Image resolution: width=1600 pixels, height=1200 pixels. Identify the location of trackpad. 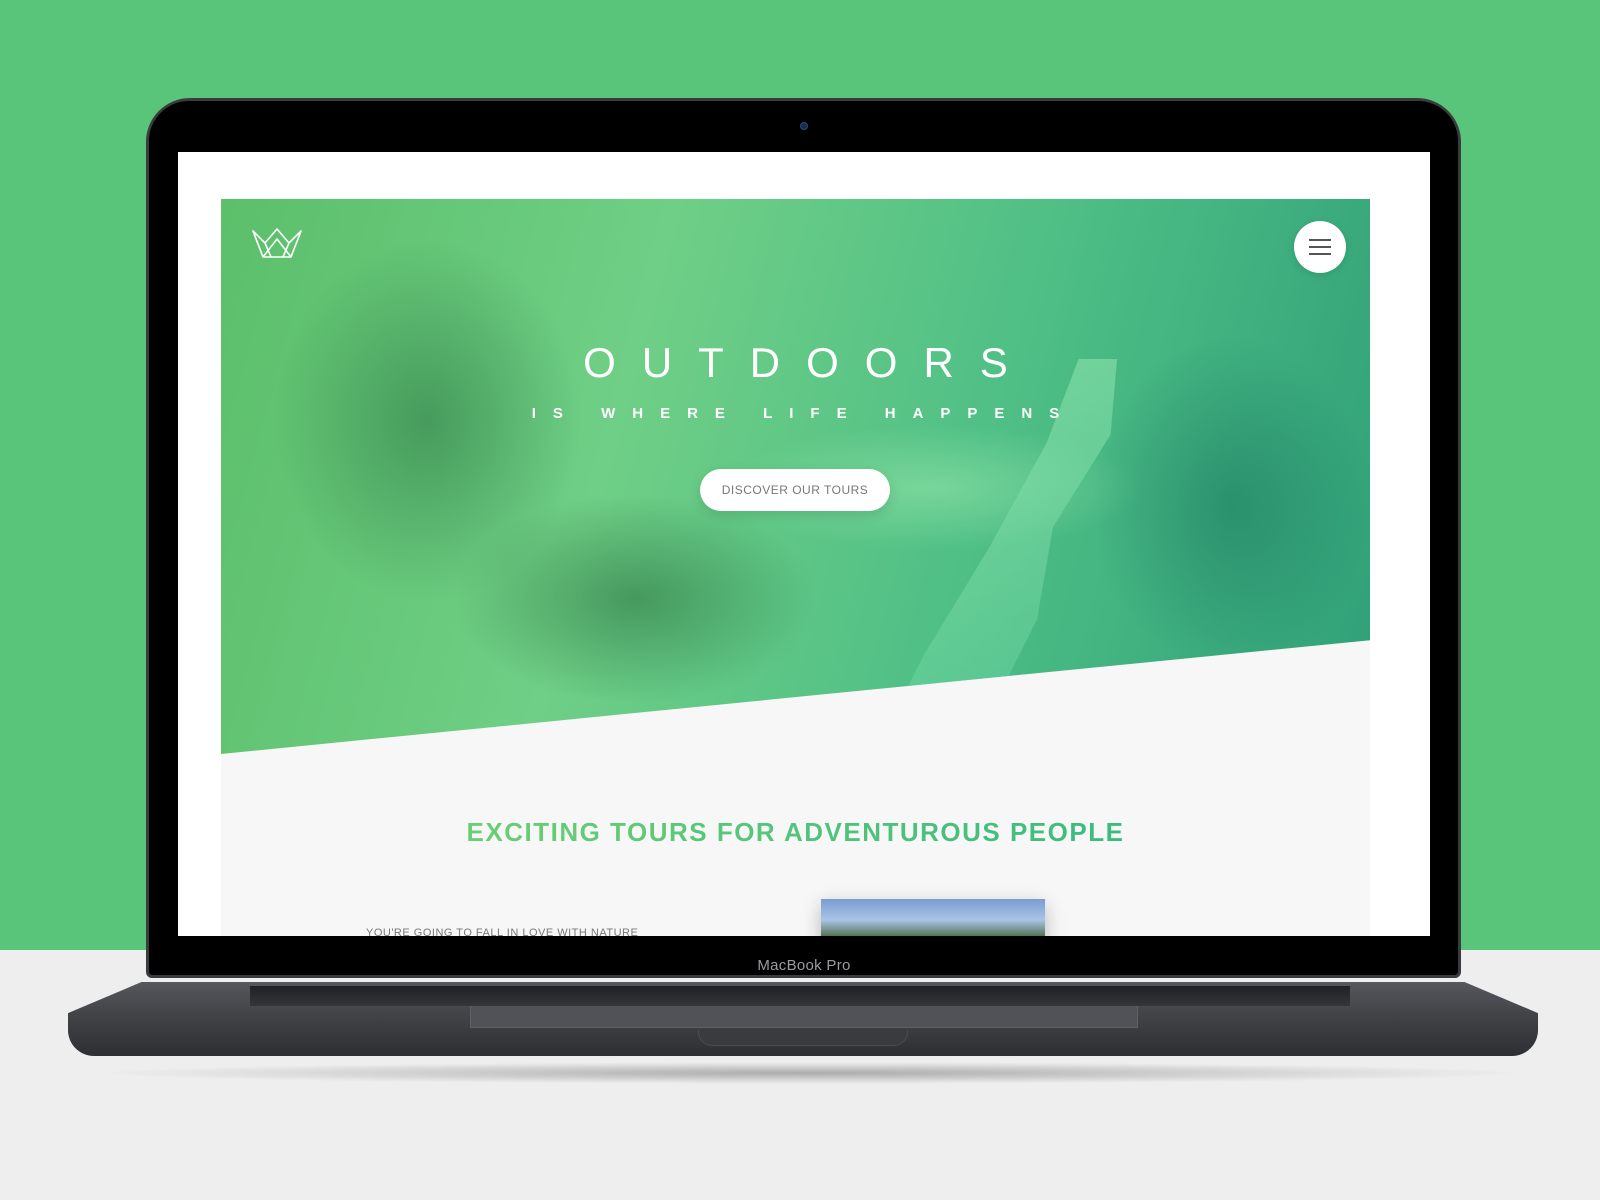
(804, 1017).